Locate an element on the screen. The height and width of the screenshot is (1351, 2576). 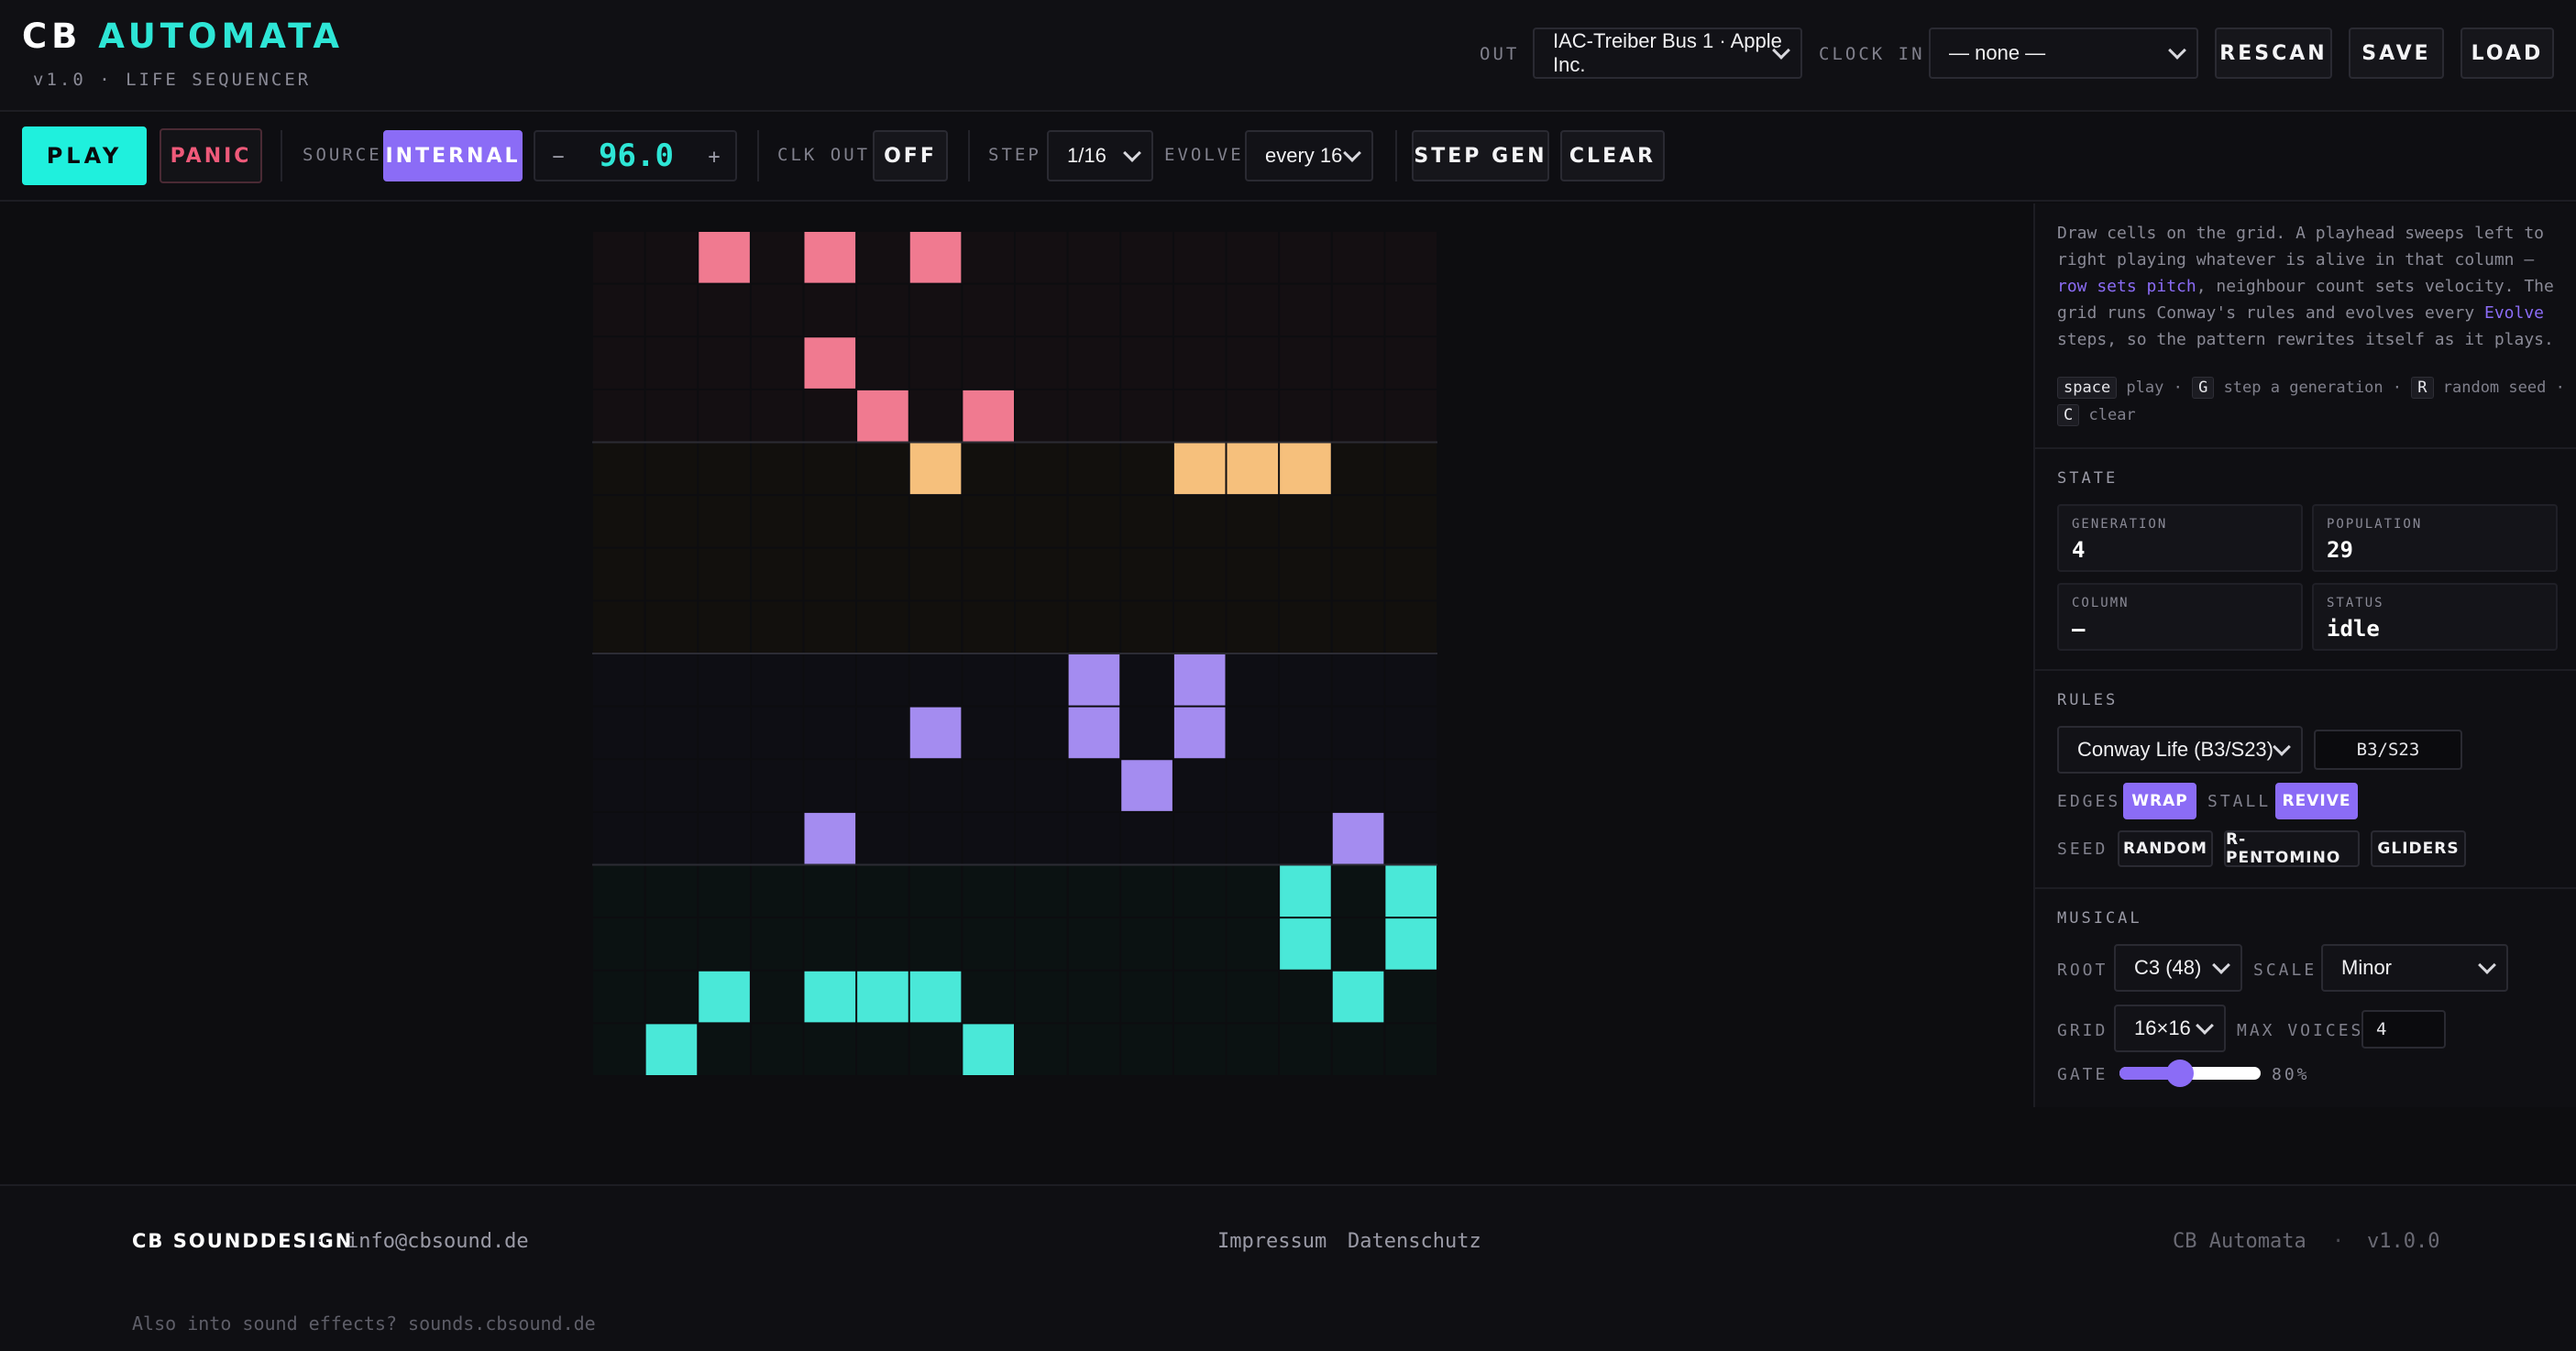
panic-button: PANIC is located at coordinates (211, 155).